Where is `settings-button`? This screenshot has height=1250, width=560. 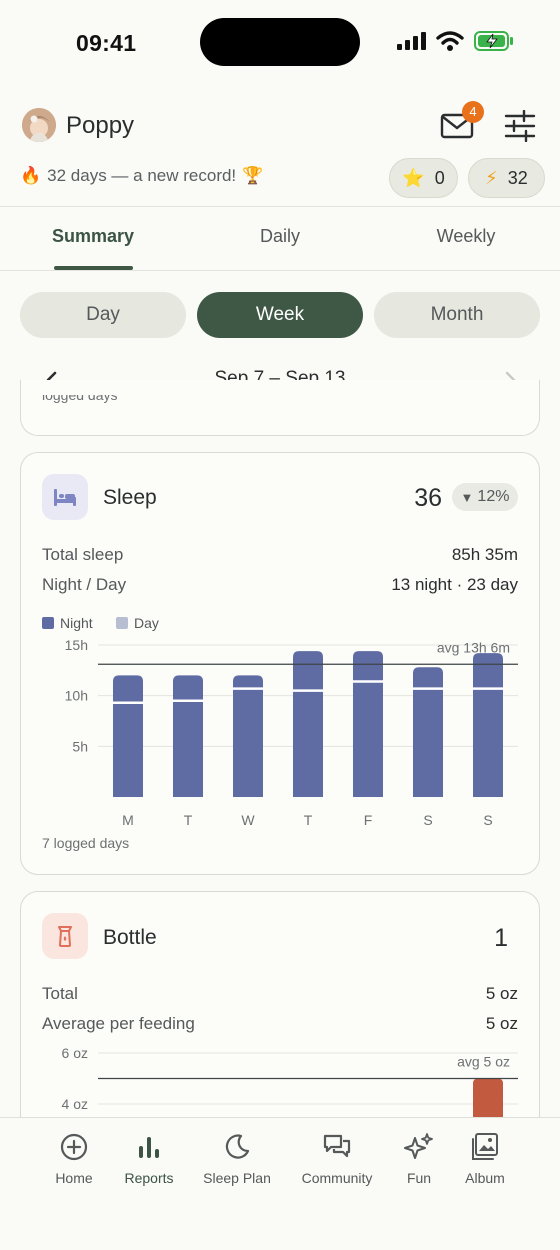
settings-button is located at coordinates (520, 126).